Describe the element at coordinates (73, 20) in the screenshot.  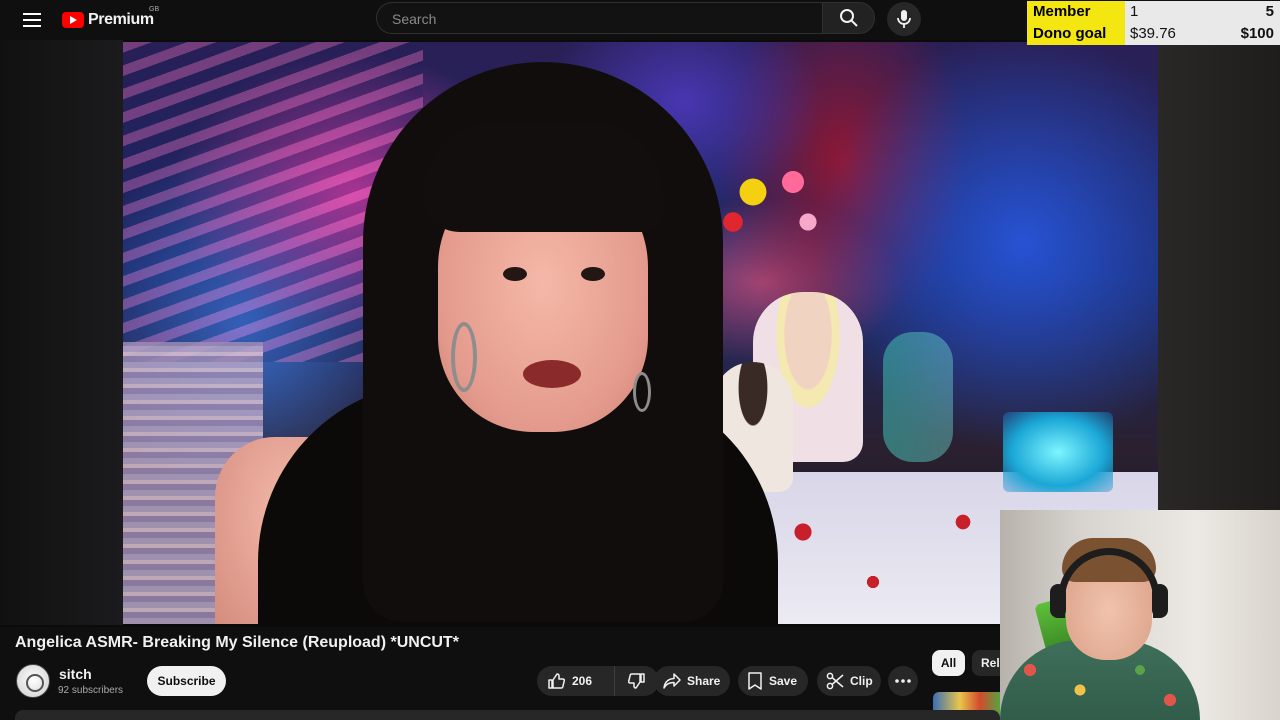
I see `youtube-logo-icon` at that location.